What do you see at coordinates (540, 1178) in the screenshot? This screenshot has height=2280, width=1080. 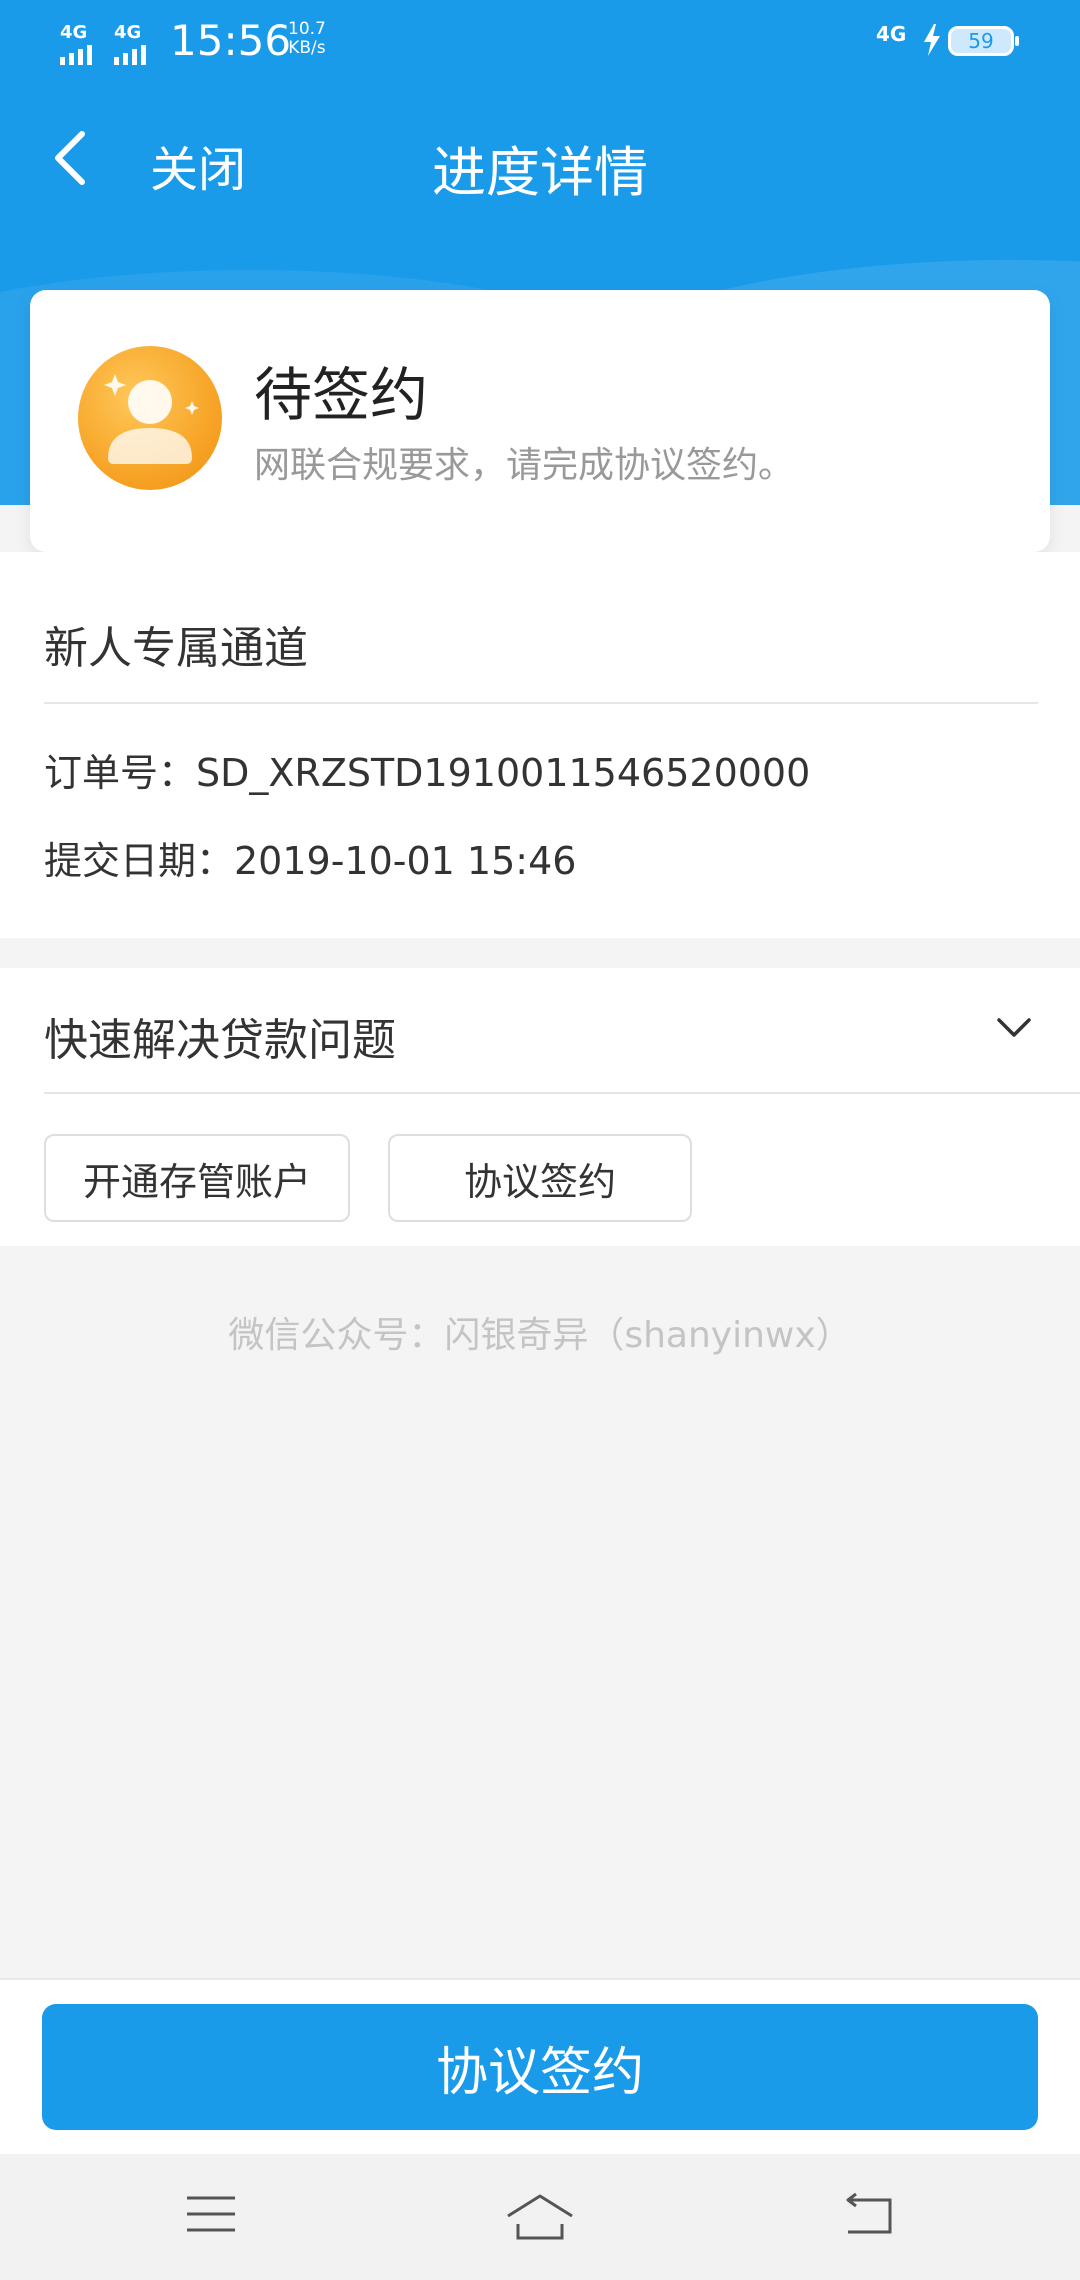 I see `agreement-sign-button-secondary: 协议签约` at bounding box center [540, 1178].